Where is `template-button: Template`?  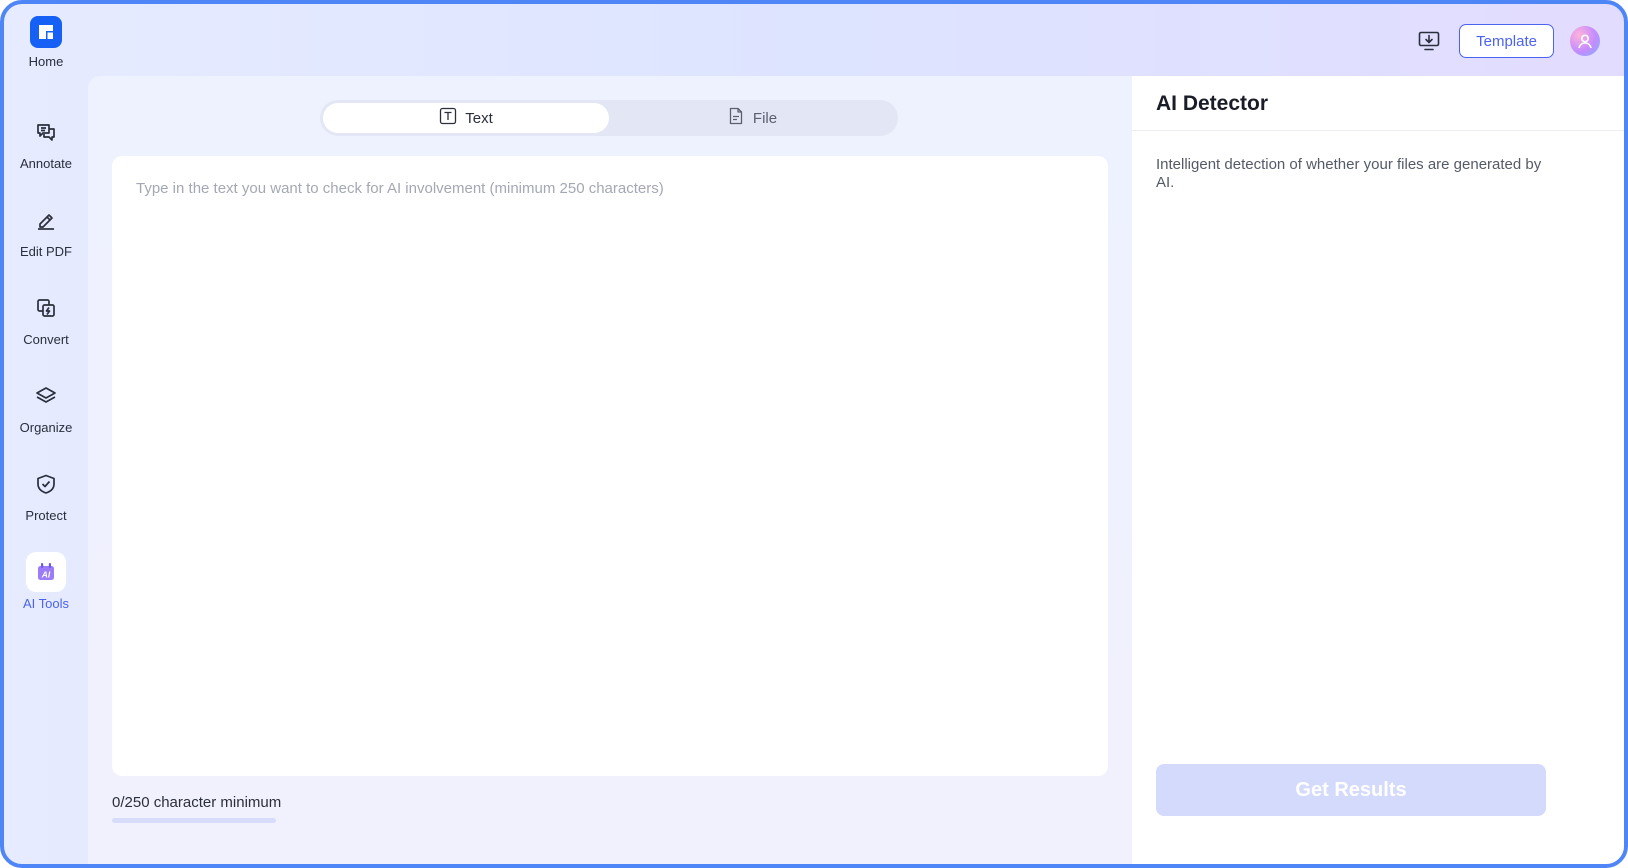
template-button: Template is located at coordinates (1506, 41).